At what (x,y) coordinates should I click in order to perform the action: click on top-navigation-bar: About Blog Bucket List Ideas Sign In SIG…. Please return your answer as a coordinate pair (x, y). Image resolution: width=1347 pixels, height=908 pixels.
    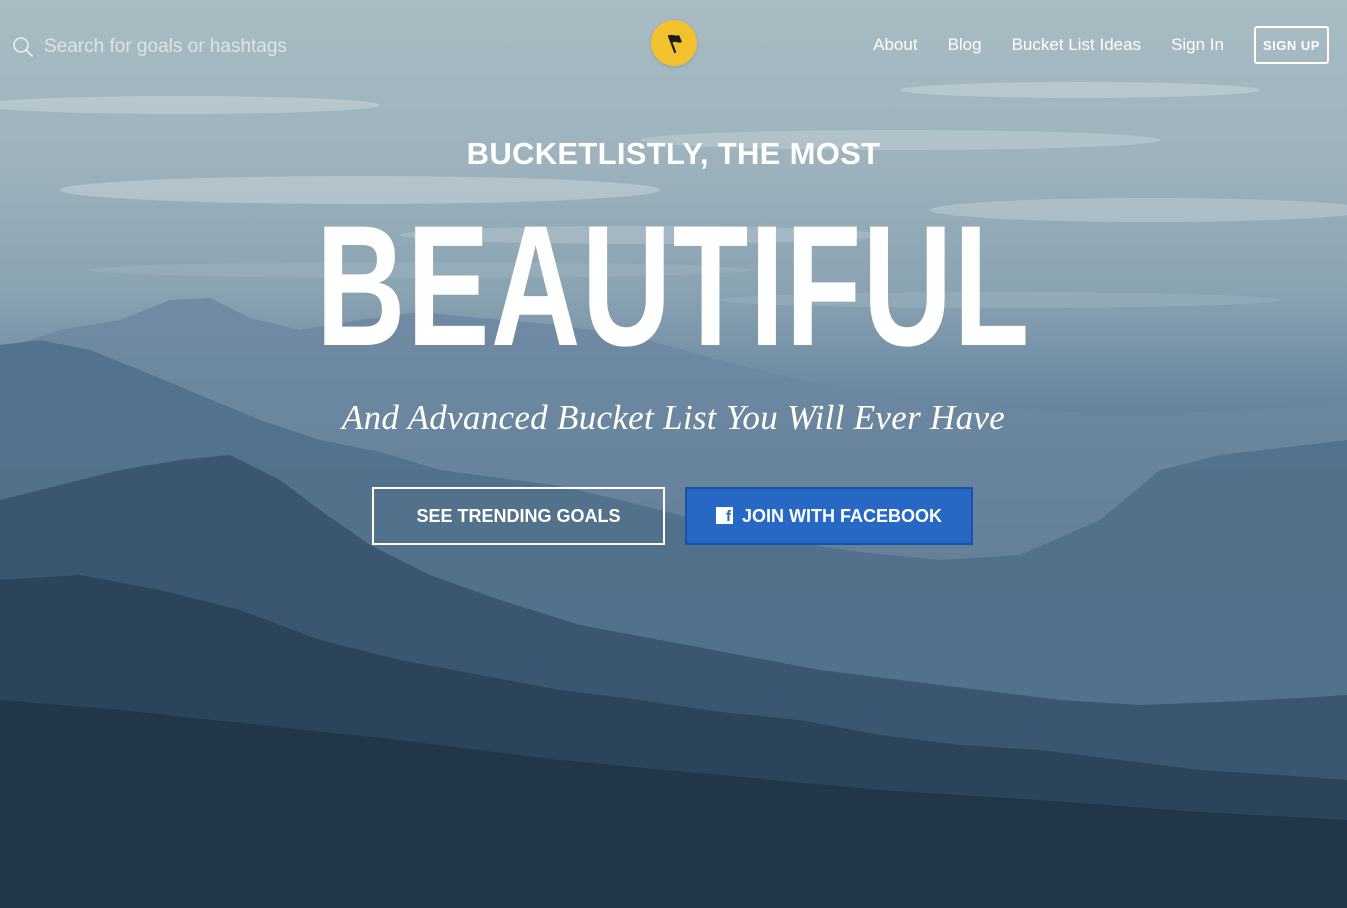
    Looking at the image, I should click on (673, 45).